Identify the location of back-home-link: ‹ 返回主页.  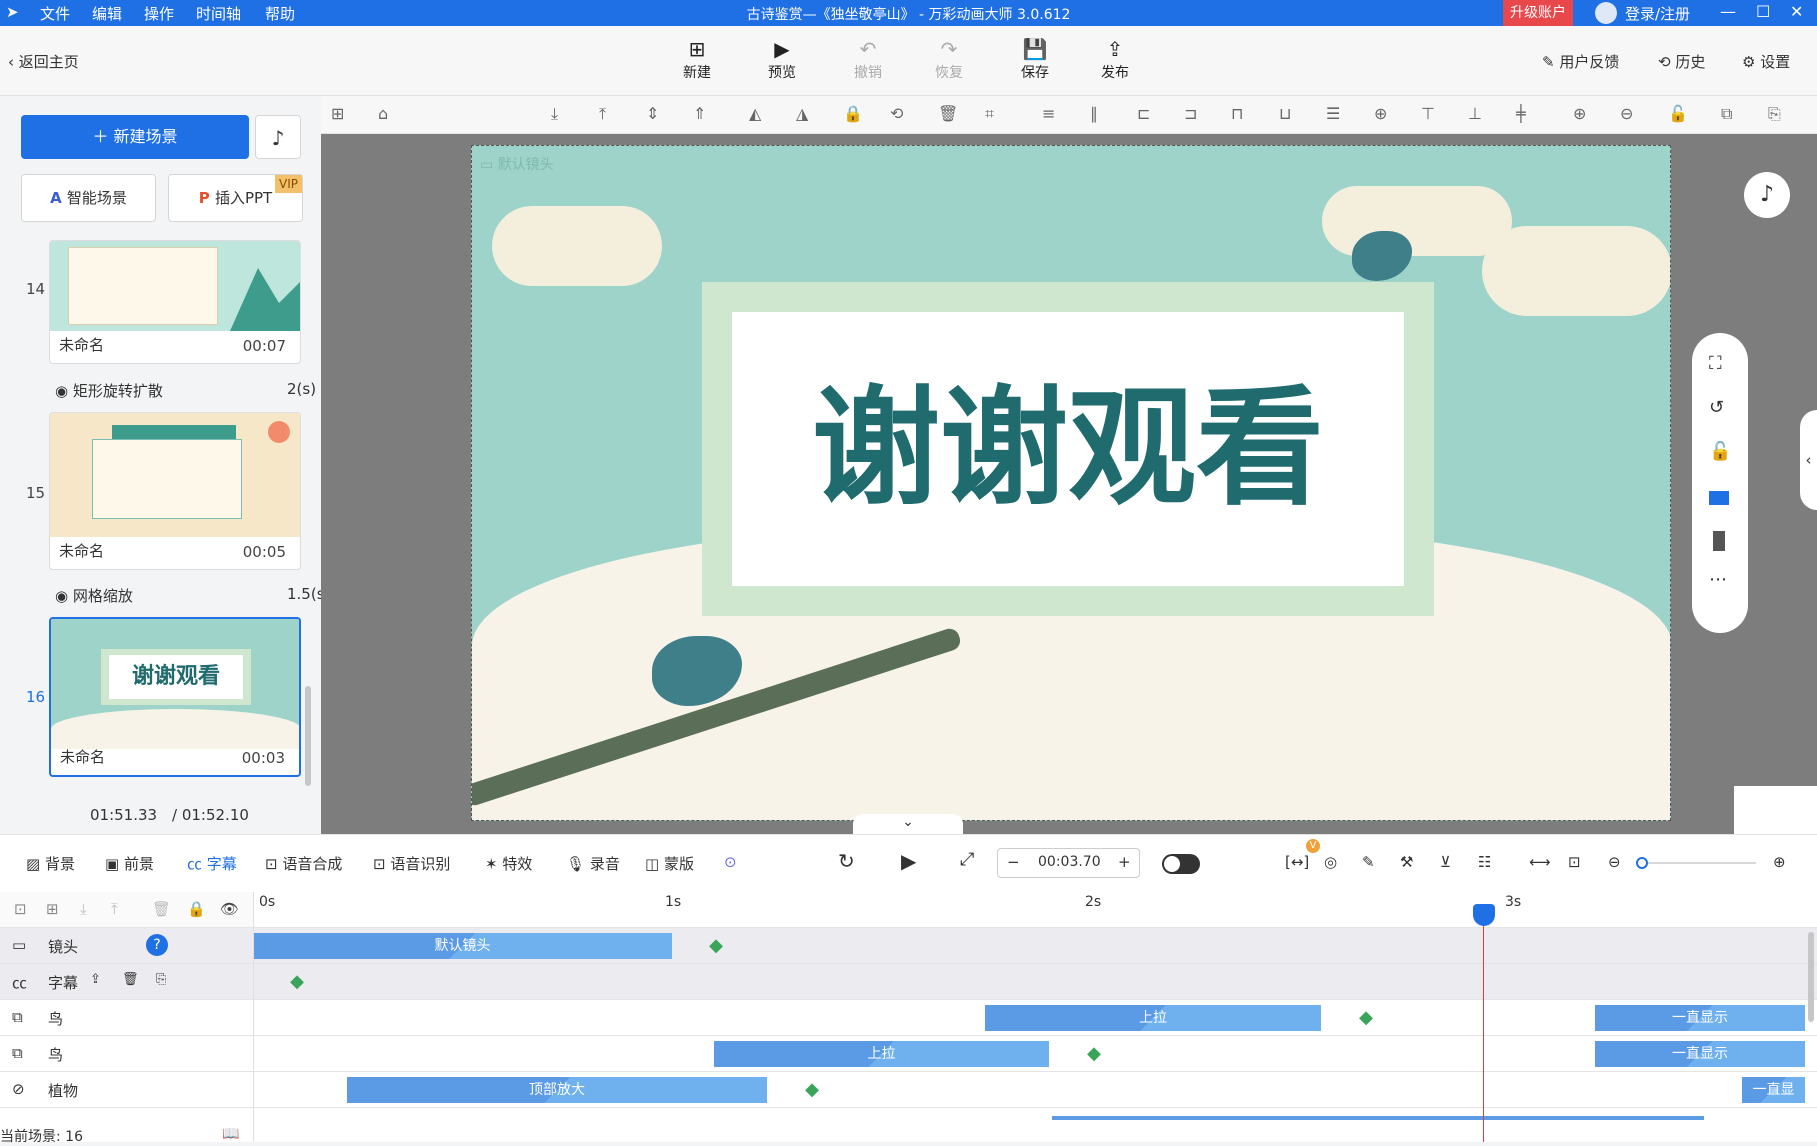
(43, 61).